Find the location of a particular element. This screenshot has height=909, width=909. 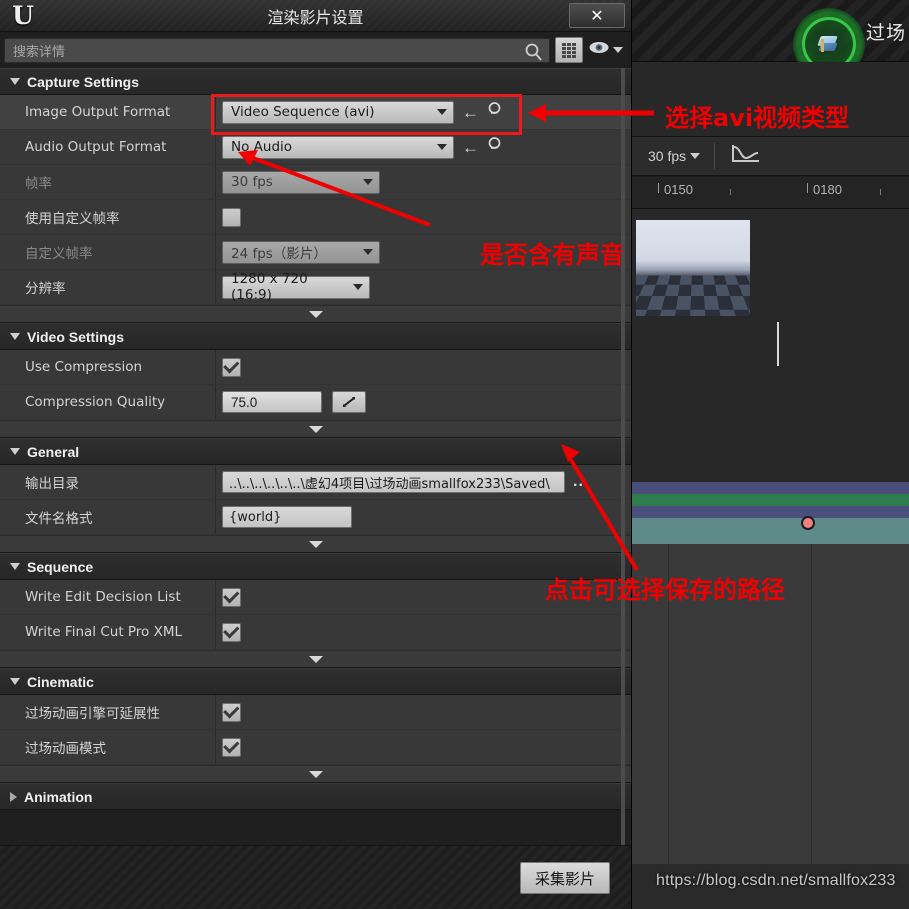

section-title: General is located at coordinates (53, 451).